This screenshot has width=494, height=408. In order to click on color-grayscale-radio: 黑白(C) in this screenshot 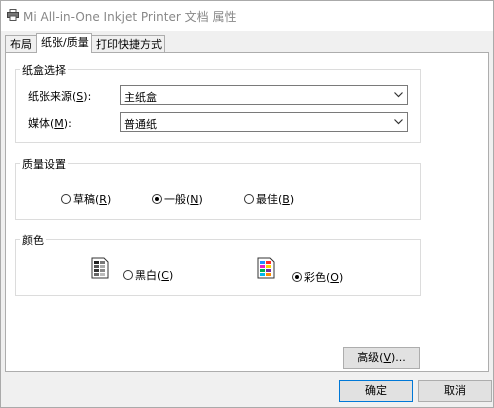, I will do `click(148, 275)`.